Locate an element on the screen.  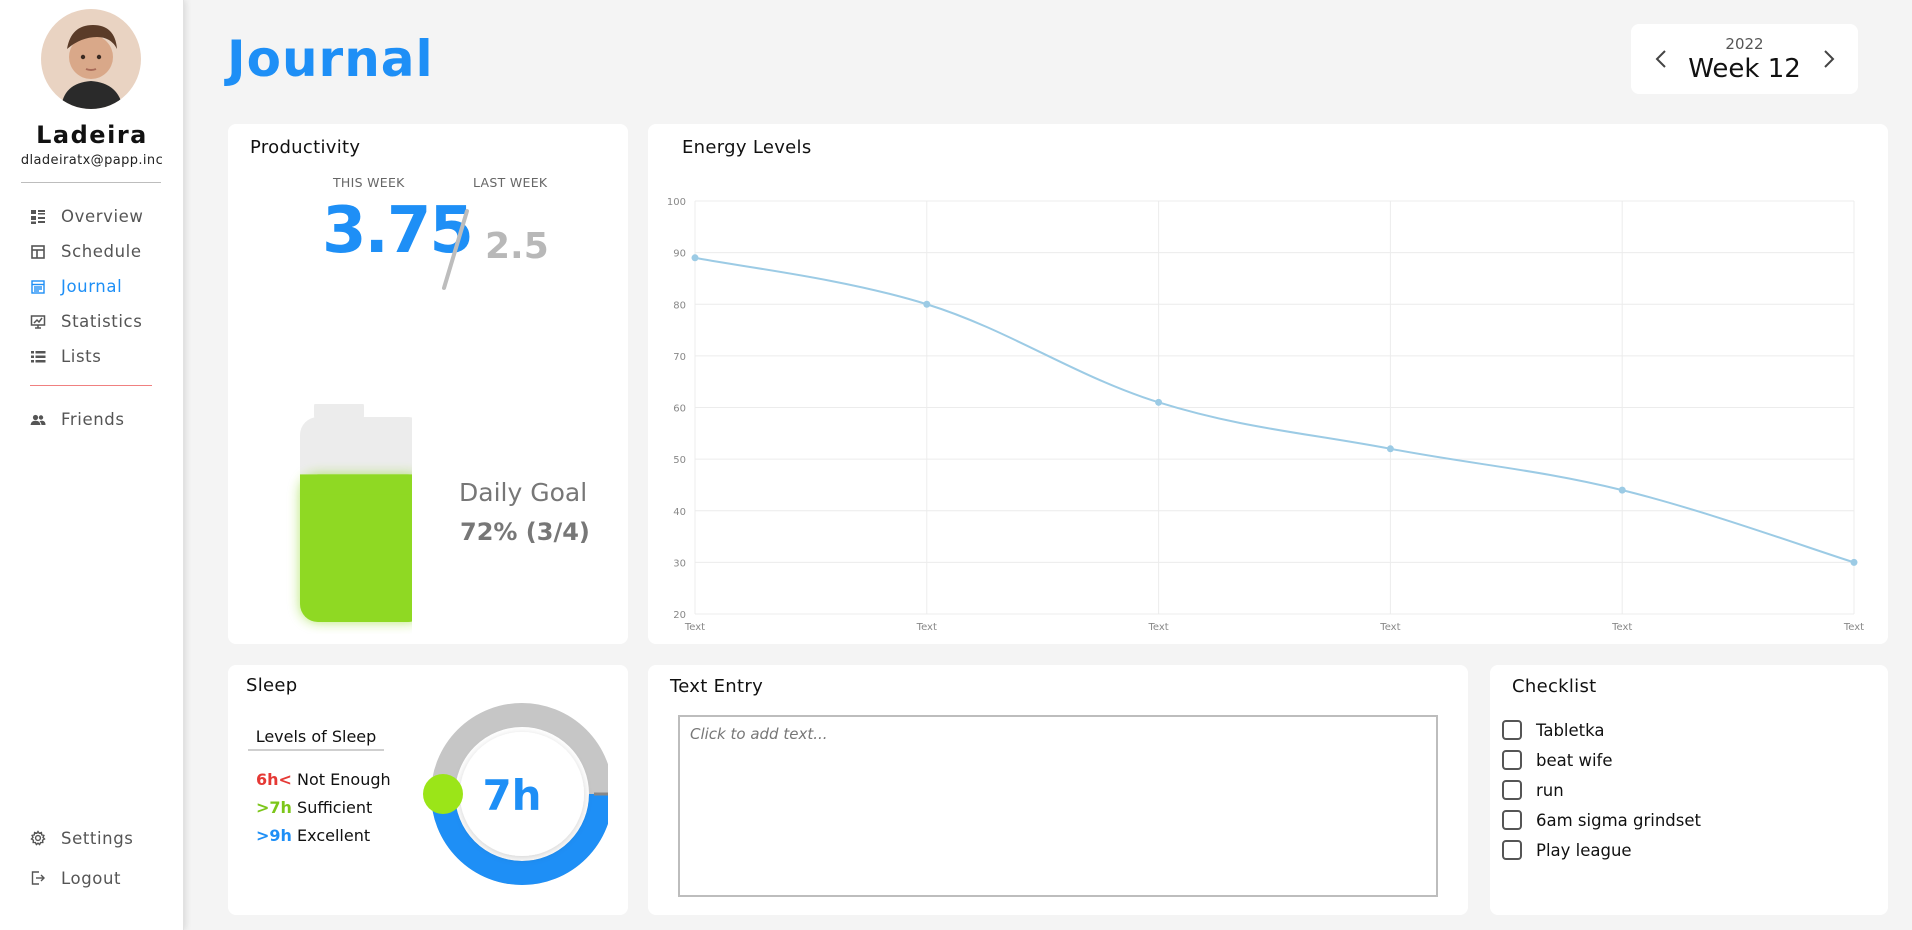
nav-item-schedule: Schedule is located at coordinates (92, 251).